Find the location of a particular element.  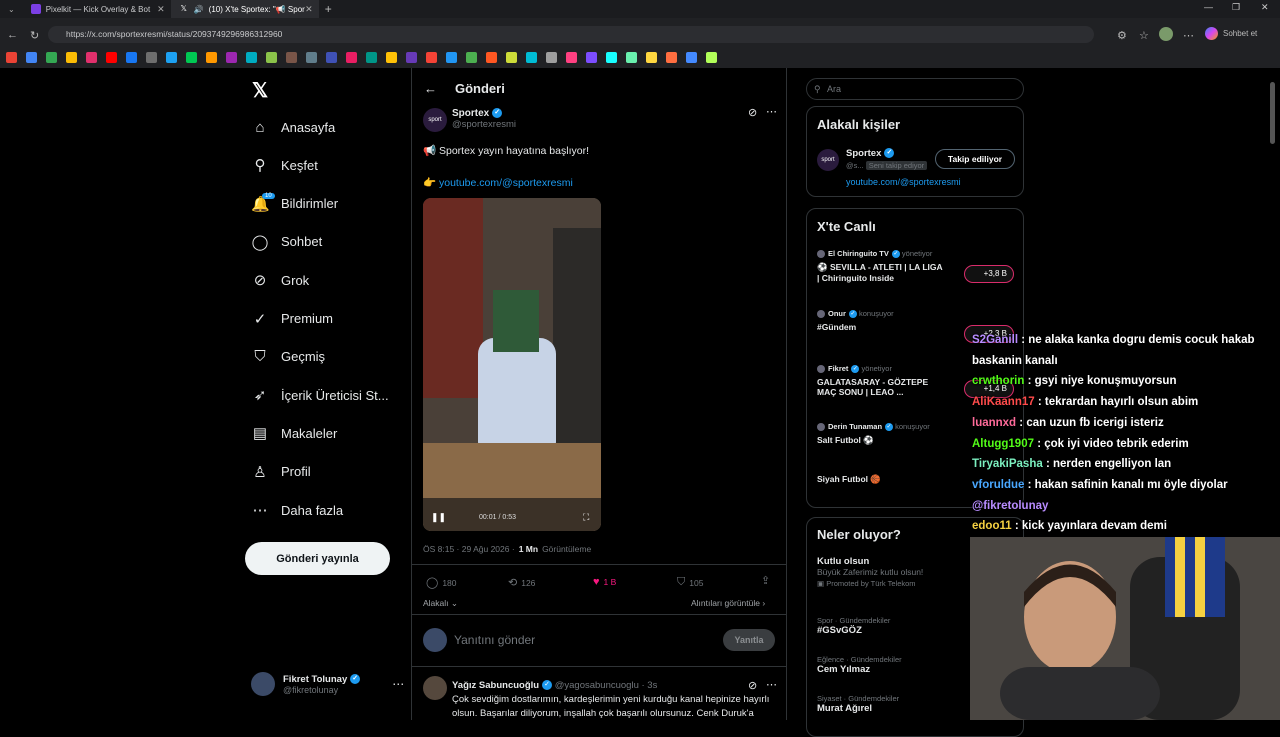

tab-x-sportex: 𝕏 🔊 (10) X'te Sportex: "📢 Sporte ✕ is located at coordinates (244, 9).